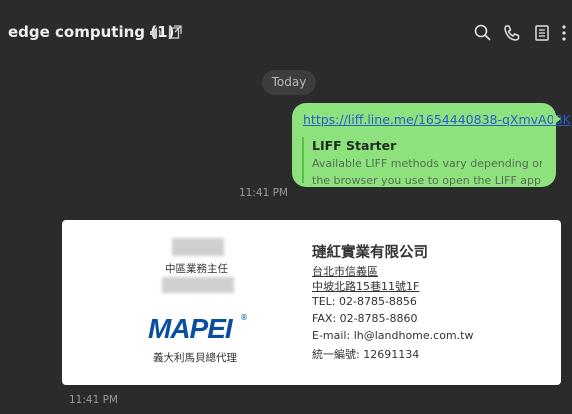  What do you see at coordinates (364, 301) in the screenshot?
I see `card-tel: TEL: 02-8785-8856` at bounding box center [364, 301].